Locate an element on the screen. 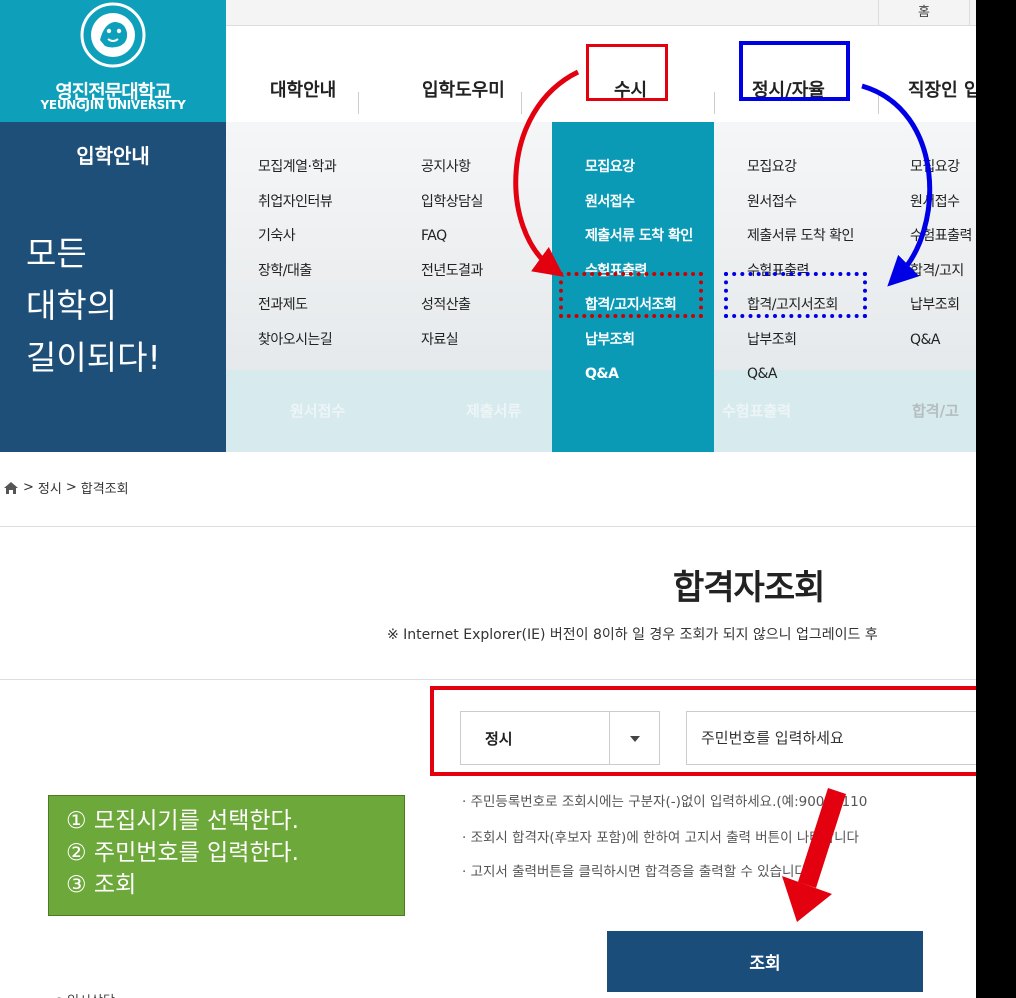 This screenshot has height=998, width=1016. red-down-arrow-icon is located at coordinates (814, 855).